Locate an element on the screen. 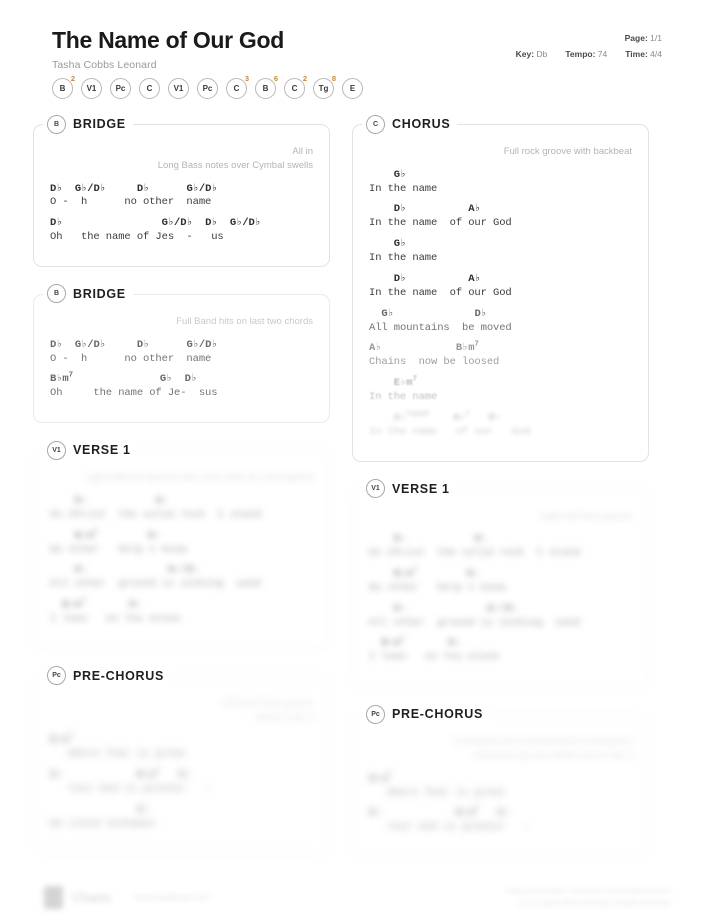  chord-lyric-pair: G♭ In the name is located at coordinates (500, 183).